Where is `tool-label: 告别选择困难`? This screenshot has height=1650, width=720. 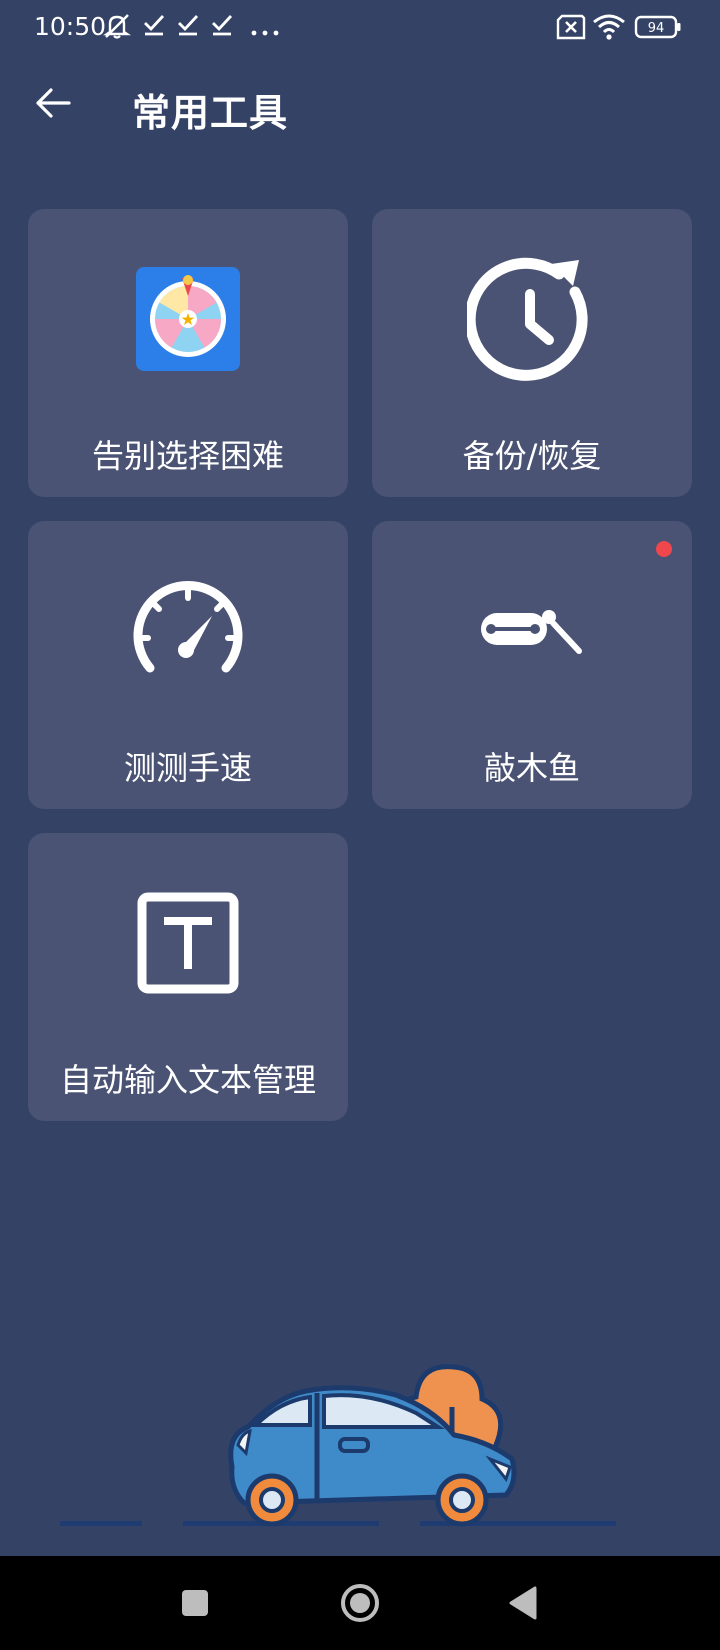 tool-label: 告别选择困难 is located at coordinates (187, 456).